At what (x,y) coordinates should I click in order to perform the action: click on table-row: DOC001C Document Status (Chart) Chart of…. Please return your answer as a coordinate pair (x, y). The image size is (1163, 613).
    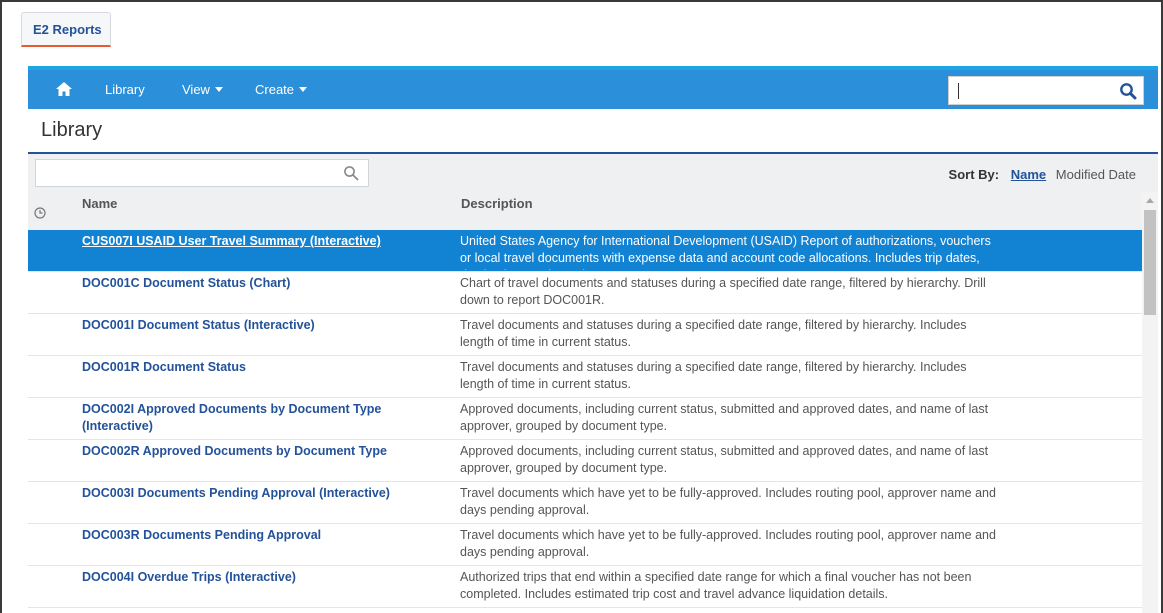
    Looking at the image, I should click on (585, 293).